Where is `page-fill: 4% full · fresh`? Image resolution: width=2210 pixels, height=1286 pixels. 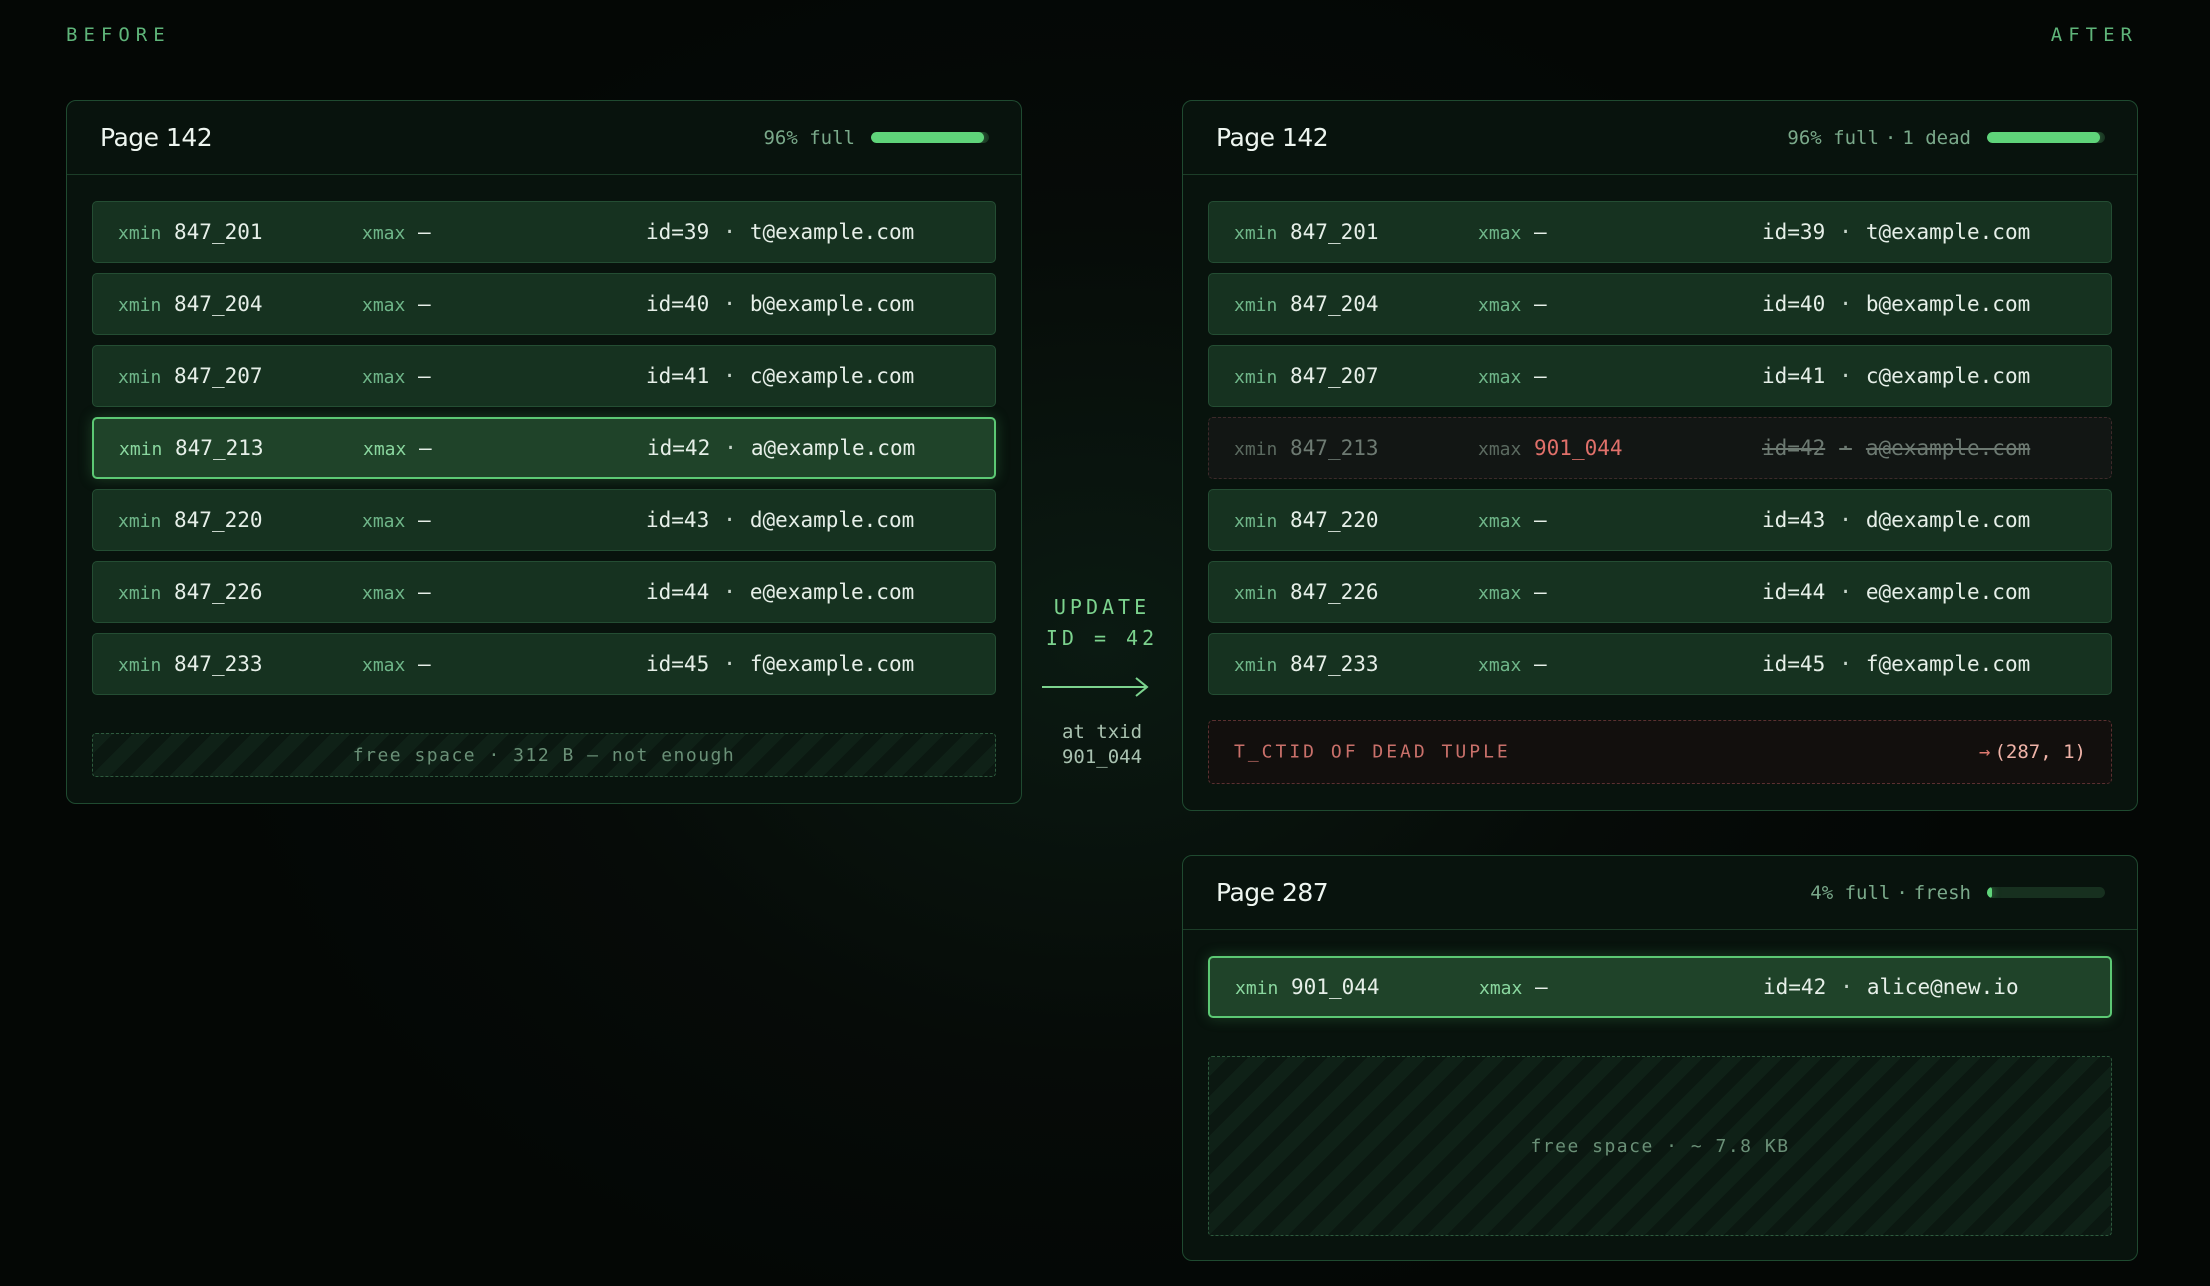 page-fill: 4% full · fresh is located at coordinates (1957, 893).